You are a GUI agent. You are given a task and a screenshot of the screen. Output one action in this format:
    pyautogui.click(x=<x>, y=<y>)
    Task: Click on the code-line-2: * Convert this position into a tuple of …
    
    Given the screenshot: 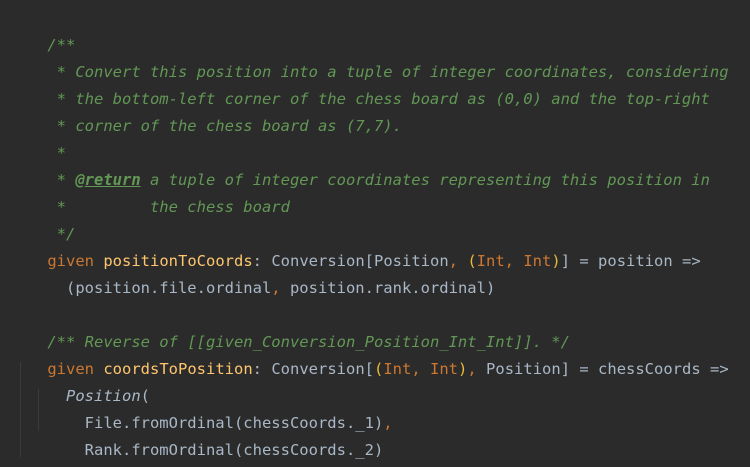 What is the action you would take?
    pyautogui.click(x=369, y=56)
    